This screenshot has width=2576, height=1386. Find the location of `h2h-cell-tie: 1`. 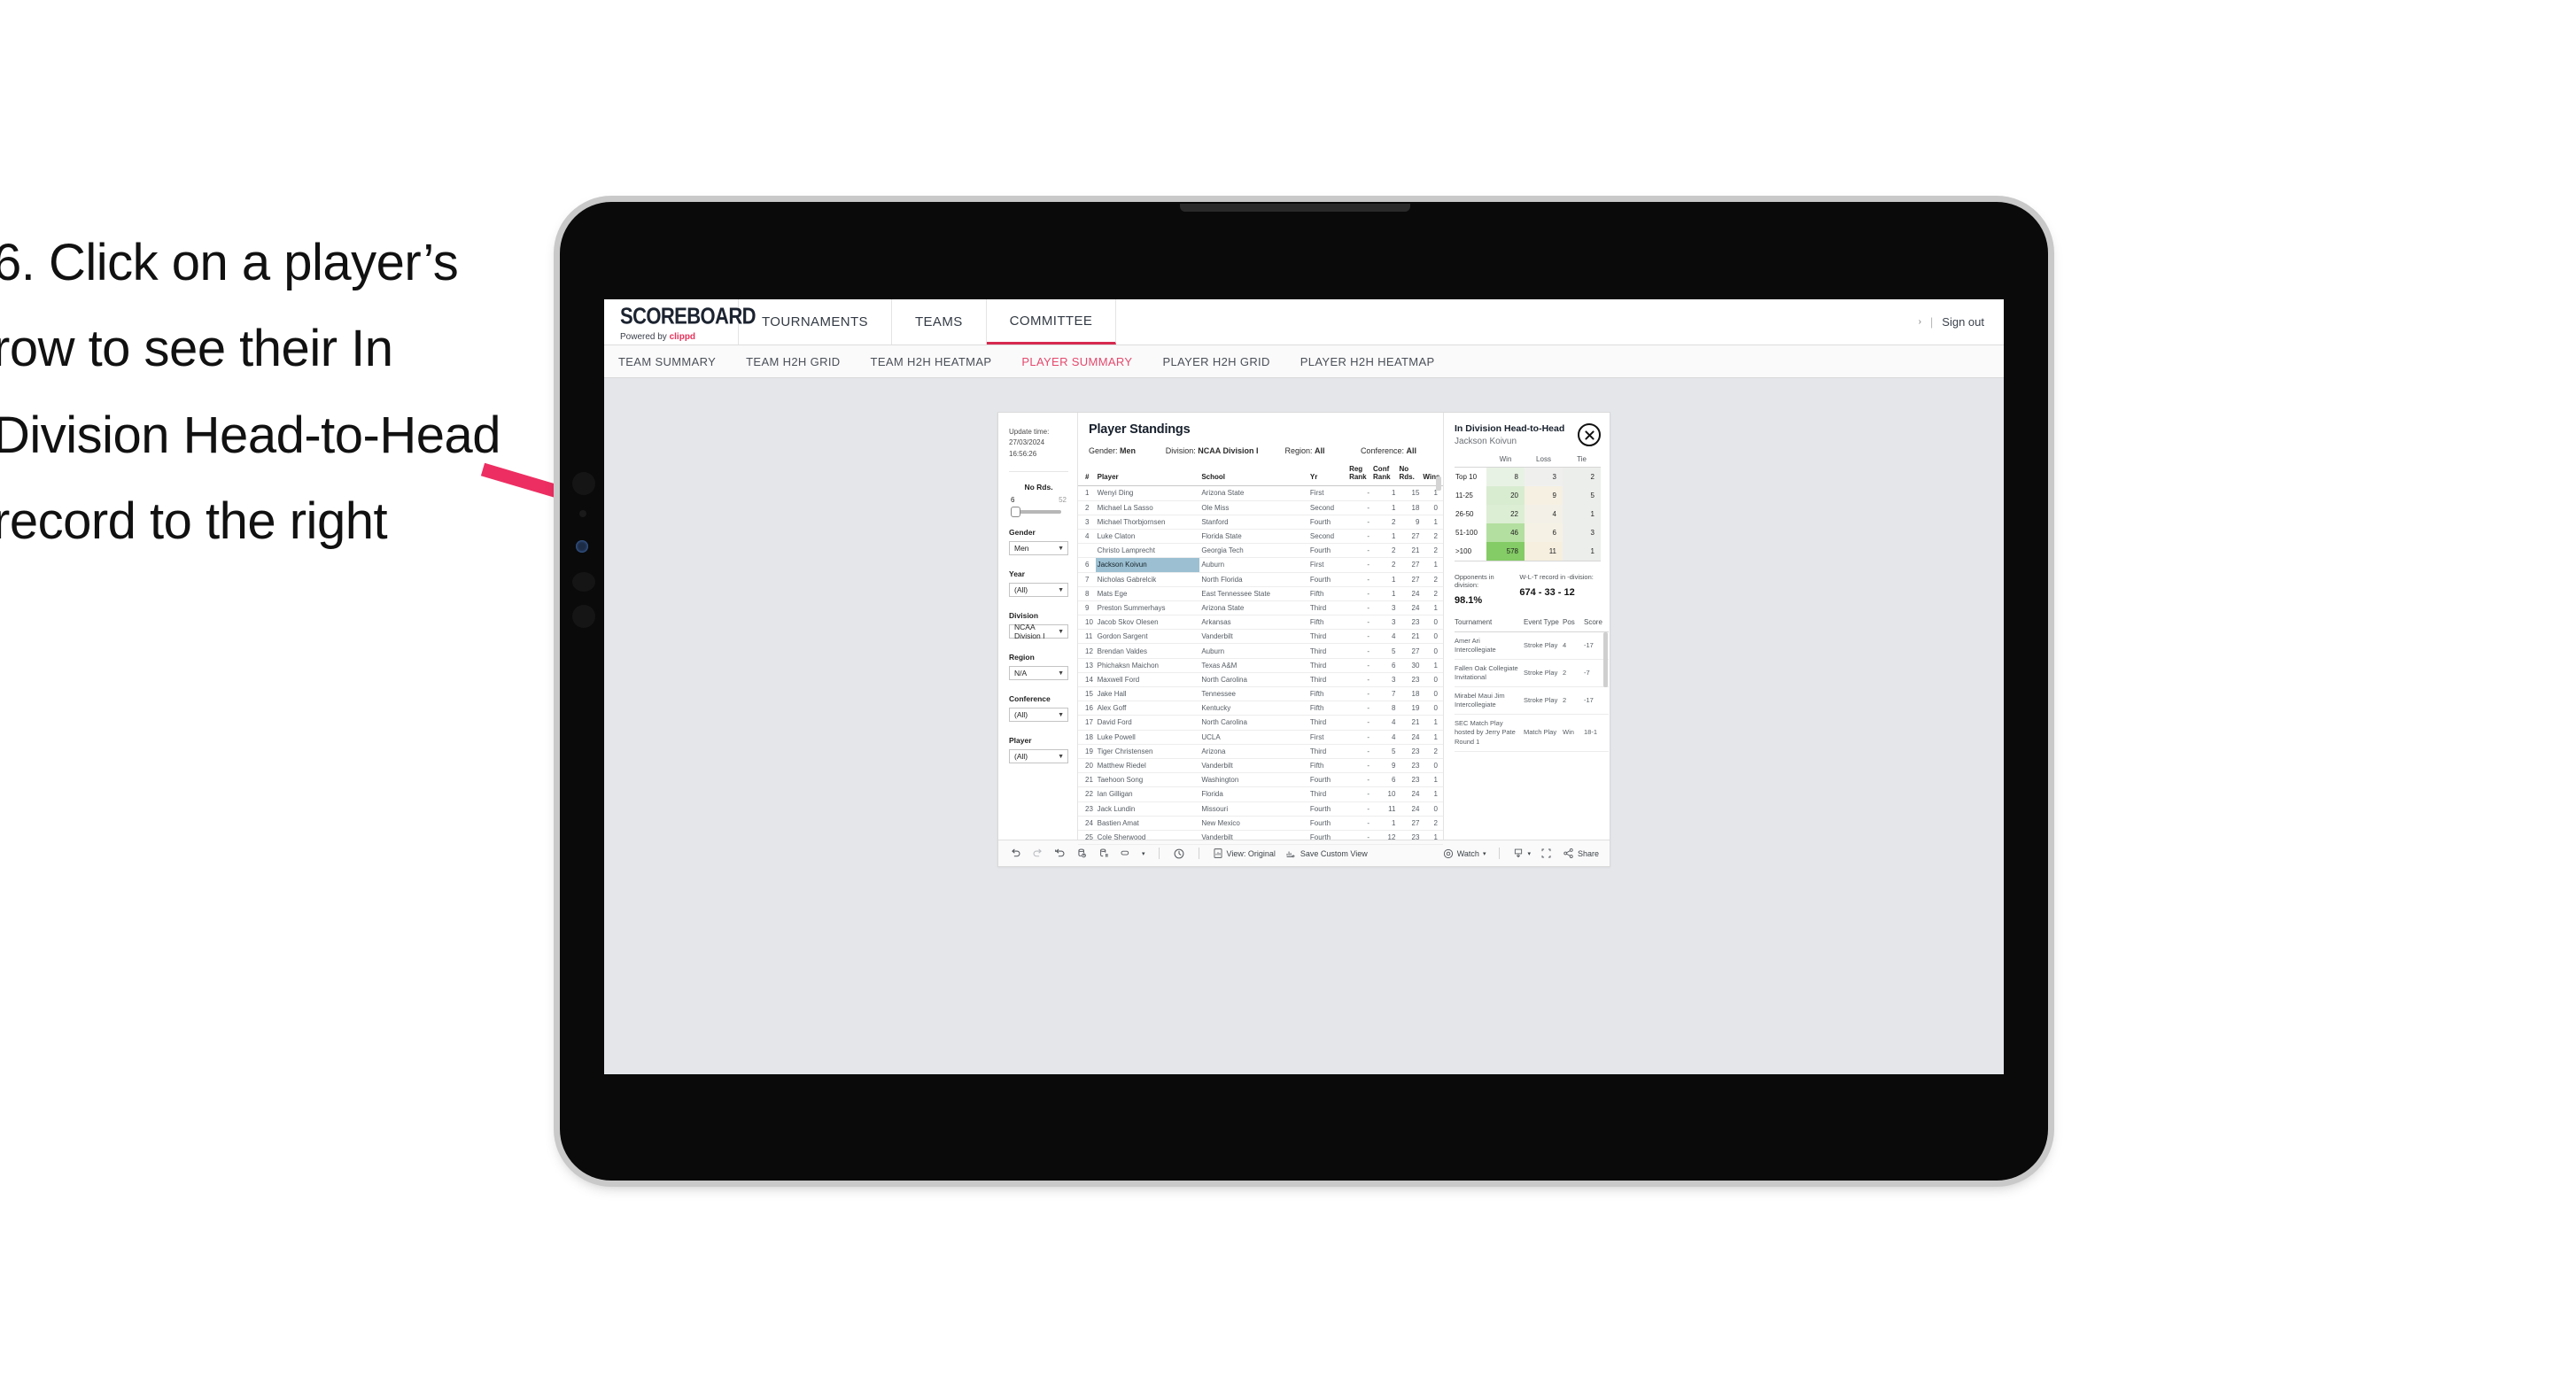

h2h-cell-tie: 1 is located at coordinates (1582, 551).